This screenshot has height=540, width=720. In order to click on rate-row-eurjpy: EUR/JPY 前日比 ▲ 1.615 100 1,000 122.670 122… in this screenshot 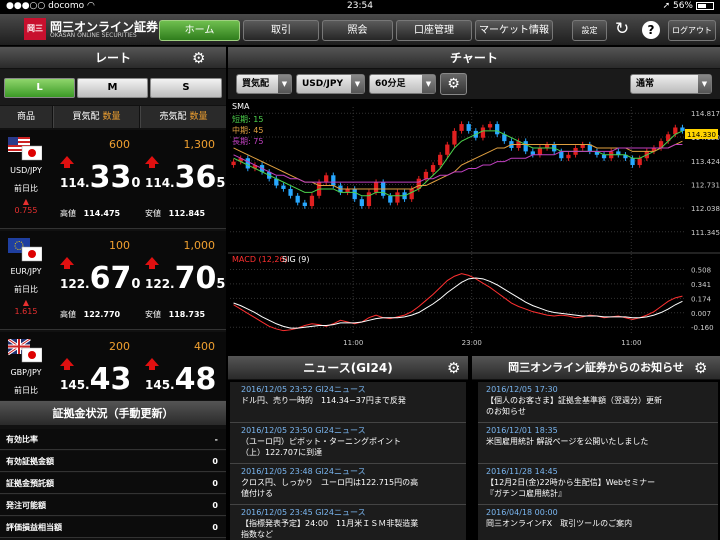, I will do `click(113, 280)`.